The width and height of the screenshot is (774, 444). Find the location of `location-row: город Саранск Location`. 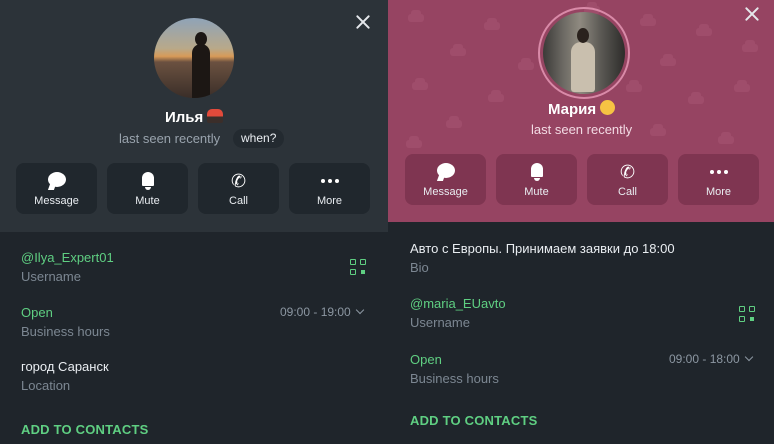

location-row: город Саранск Location is located at coordinates (65, 376).